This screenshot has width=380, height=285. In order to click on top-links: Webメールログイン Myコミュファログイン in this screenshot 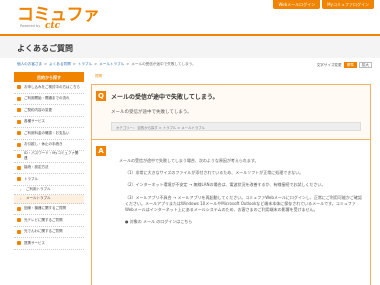, I will do `click(323, 4)`.